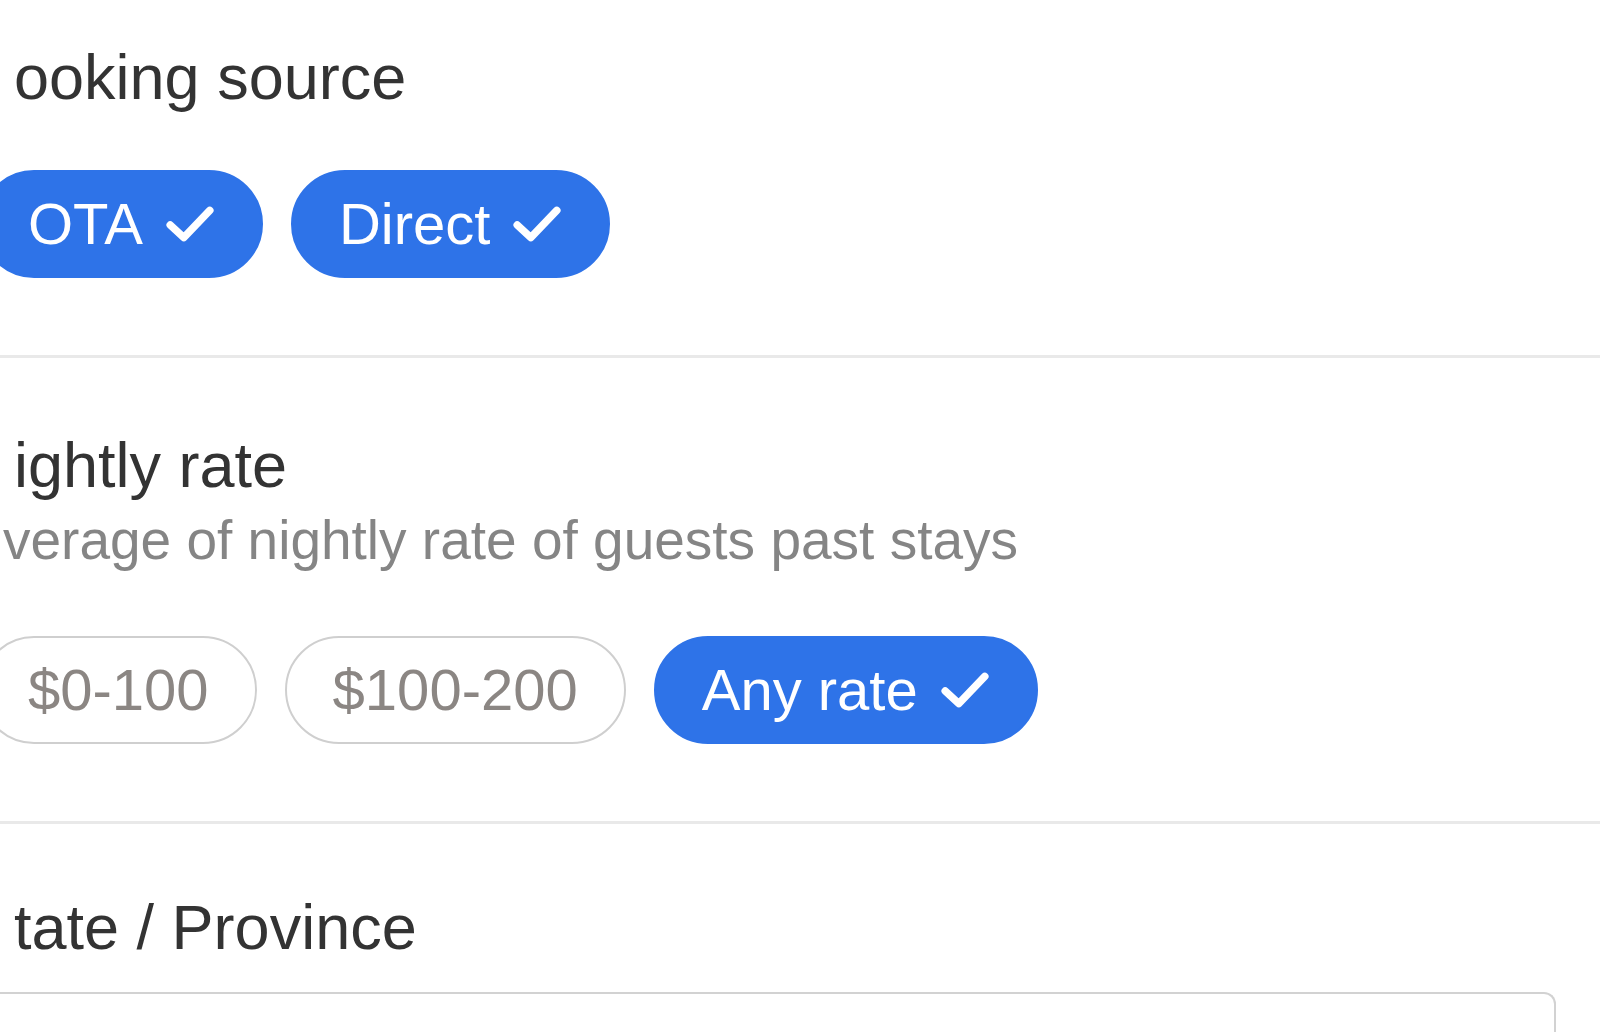  What do you see at coordinates (450, 224) in the screenshot?
I see `filter-chip: Direct` at bounding box center [450, 224].